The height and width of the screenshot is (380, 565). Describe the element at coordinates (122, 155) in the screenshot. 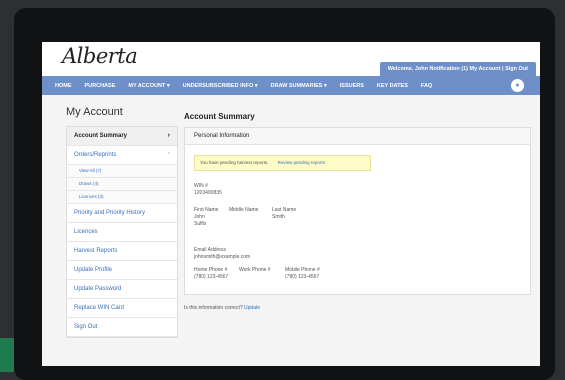

I see `sidebar-item-orders-reprints: Orders/Reprints ^` at that location.